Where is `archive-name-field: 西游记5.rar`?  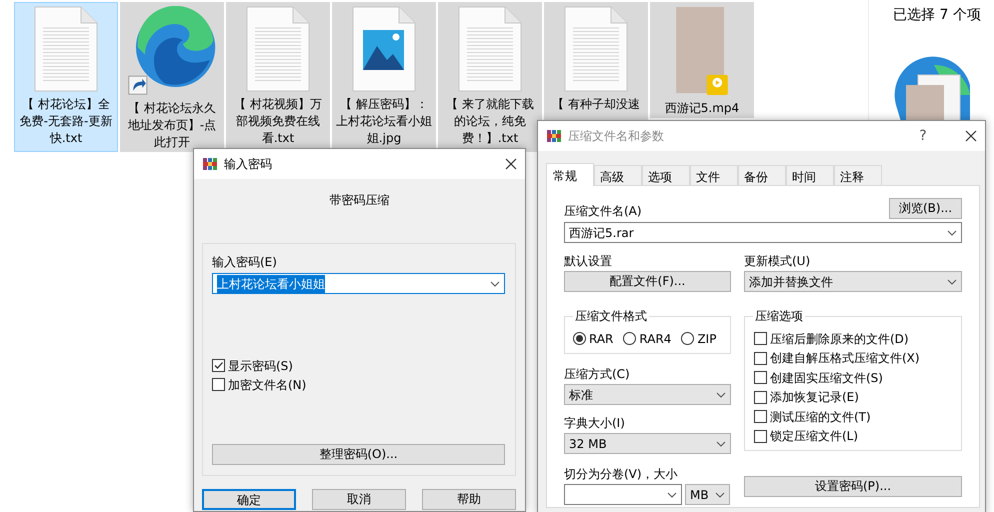
archive-name-field: 西游记5.rar is located at coordinates (763, 232).